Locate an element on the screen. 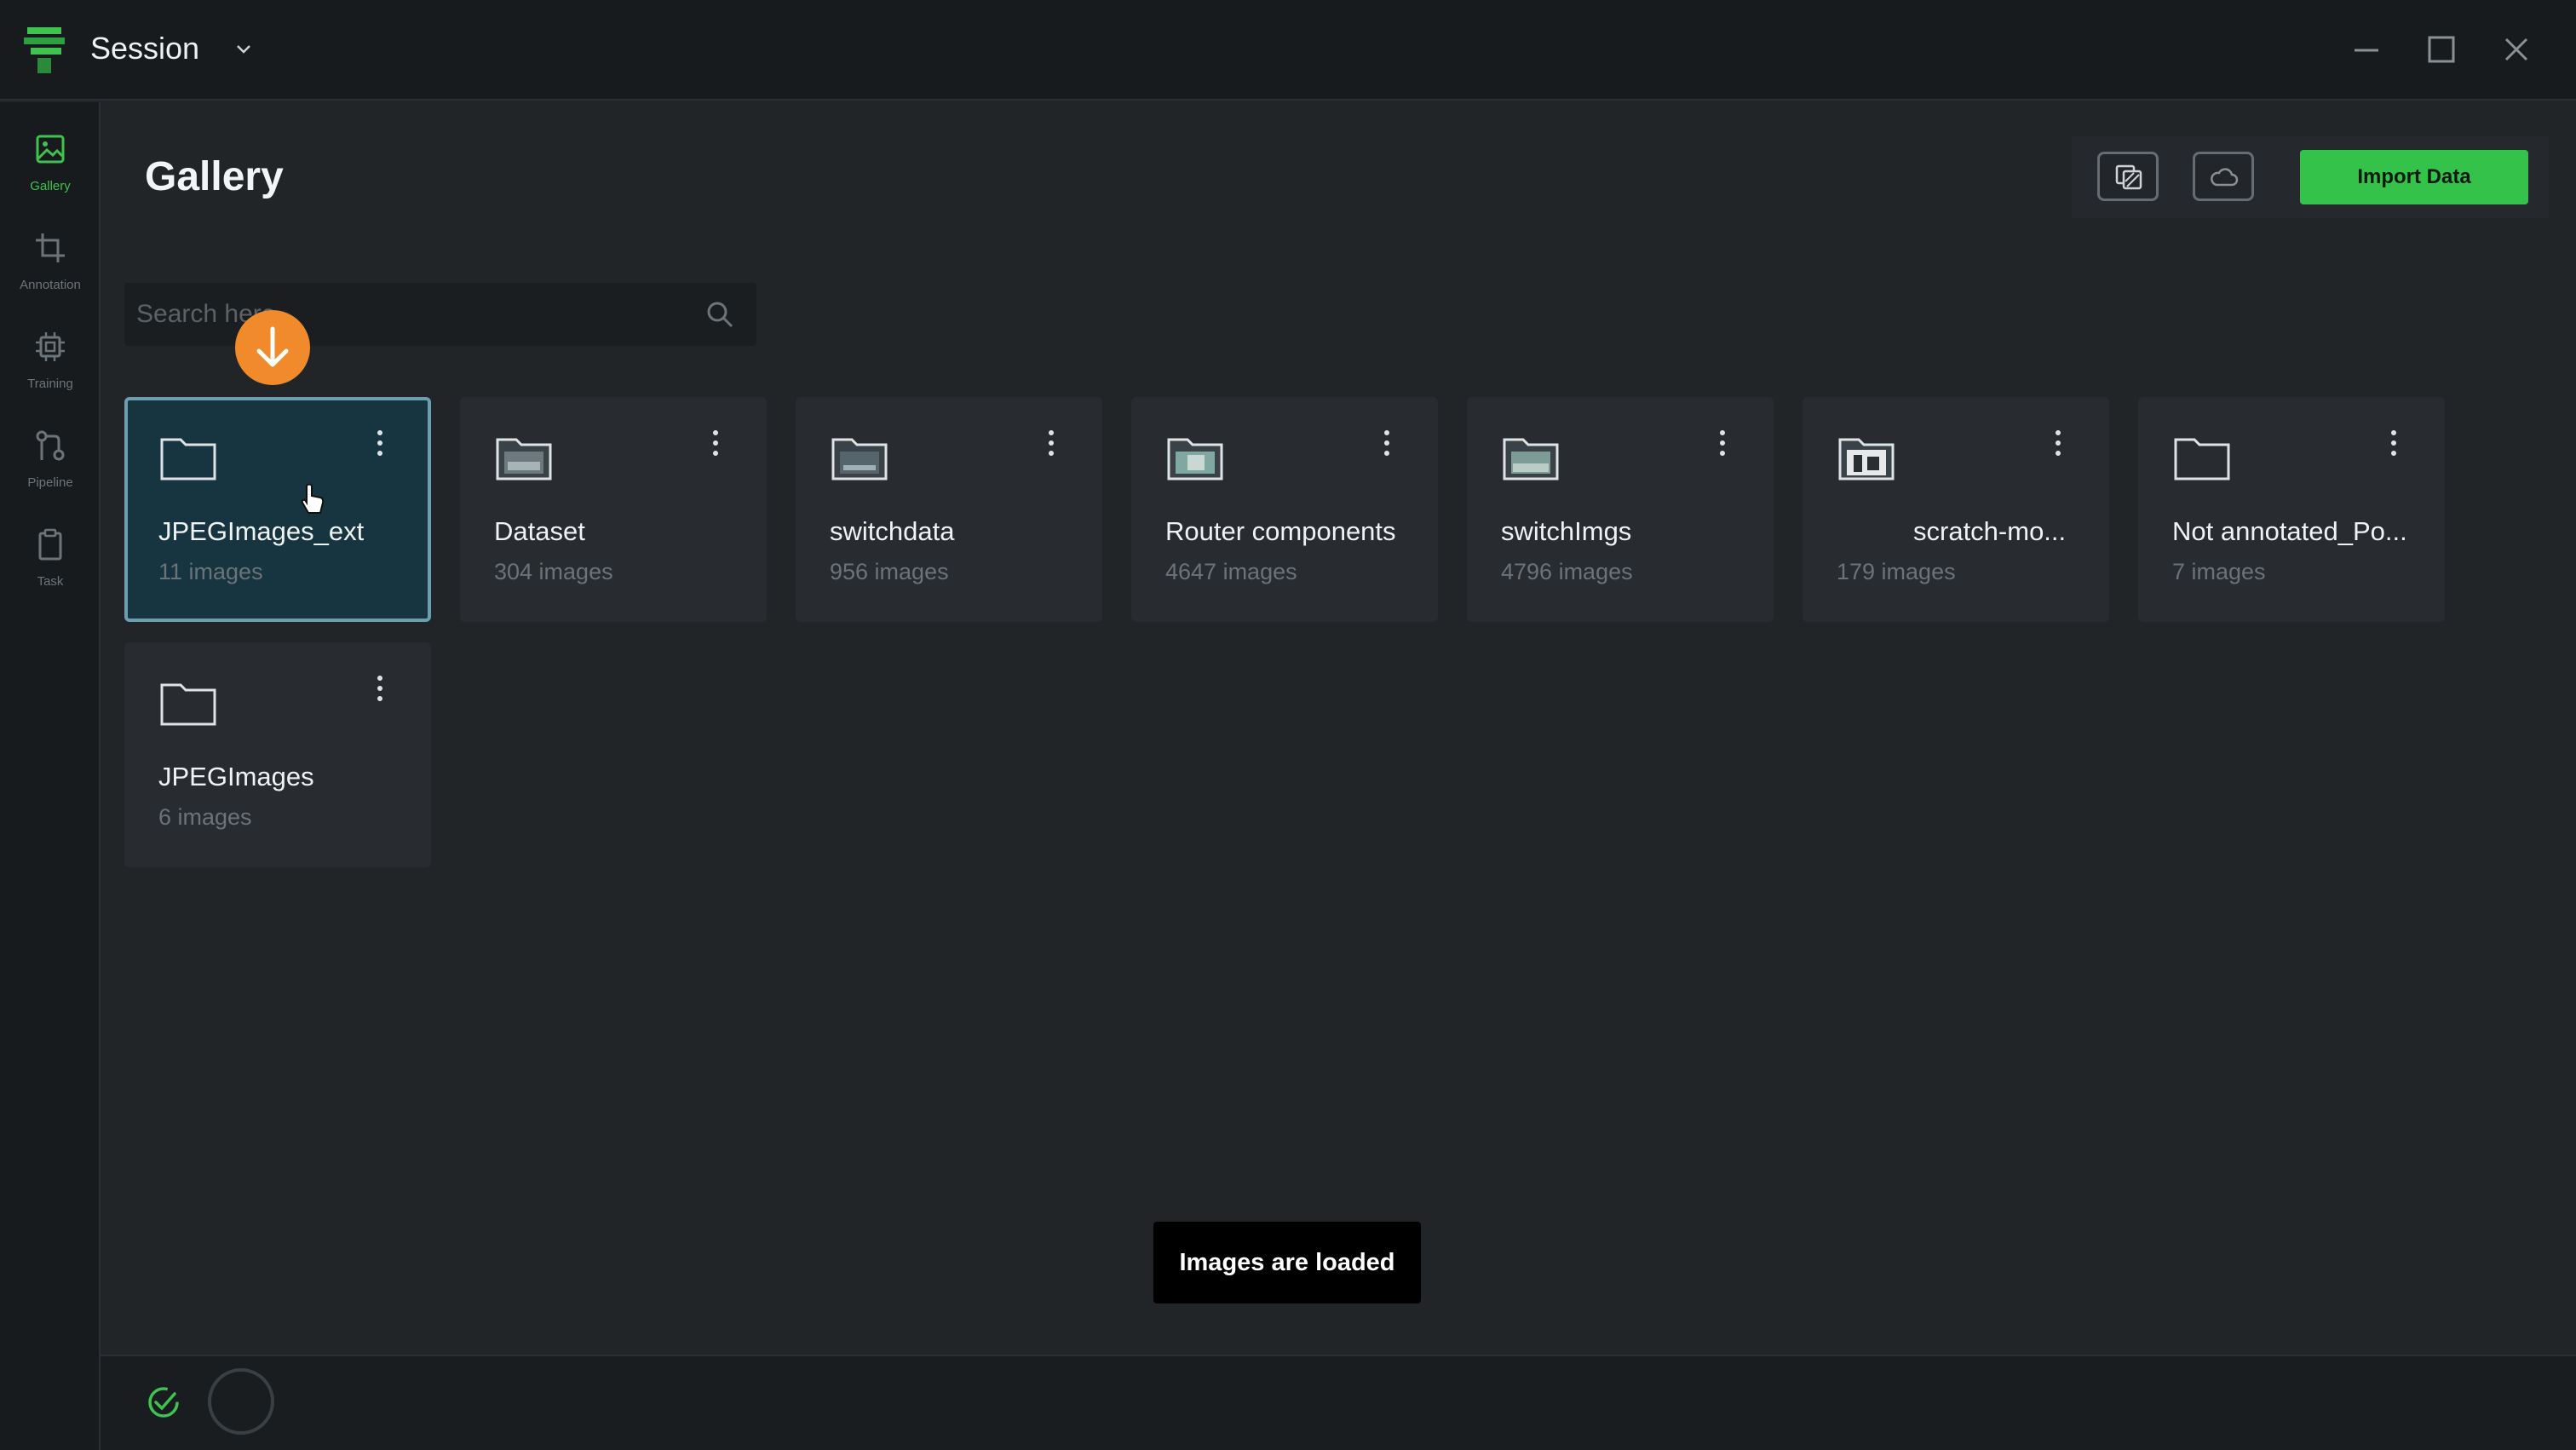 The image size is (2576, 1450). sidebar-item-training: Training is located at coordinates (51, 366).